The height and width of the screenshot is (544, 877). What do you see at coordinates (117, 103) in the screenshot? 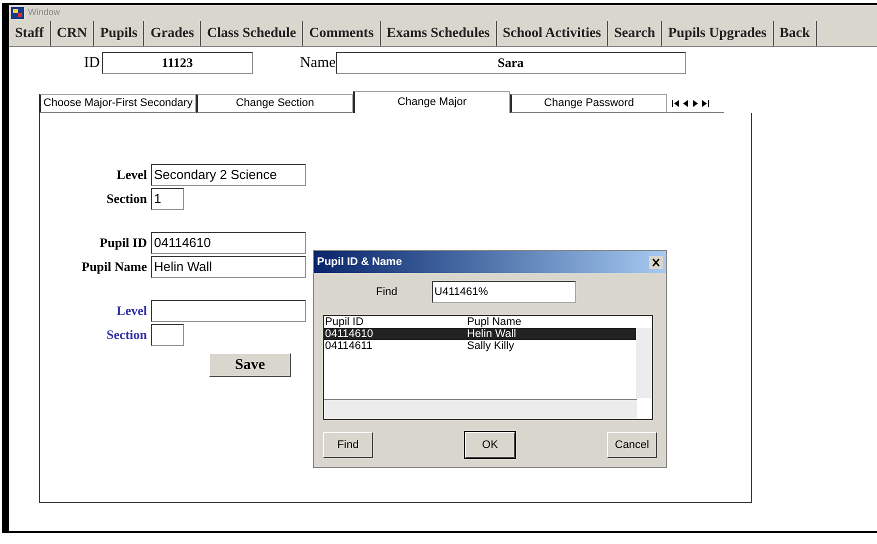
I see `tab: Choose Major-First Secondary` at bounding box center [117, 103].